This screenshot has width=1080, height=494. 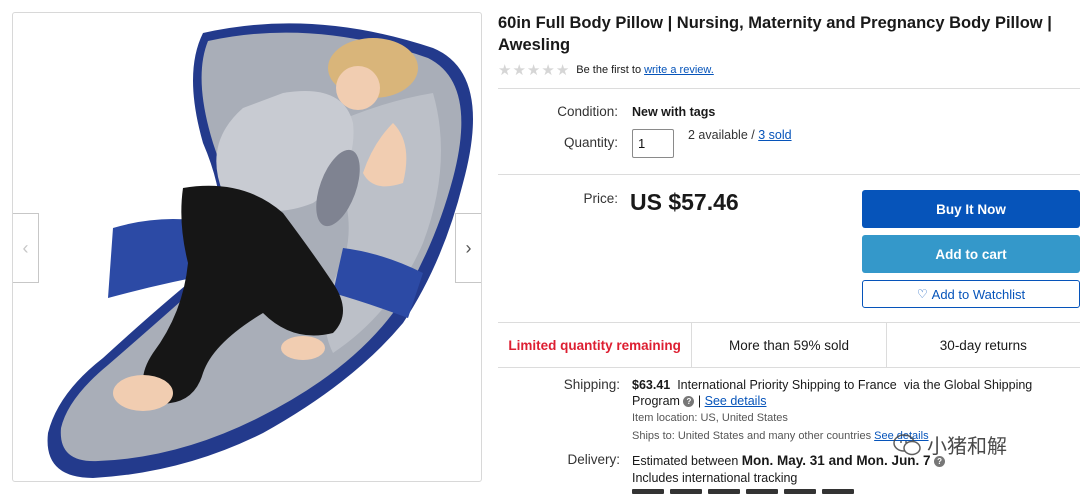 I want to click on buy-it-now-button: Buy It Now, so click(x=971, y=209).